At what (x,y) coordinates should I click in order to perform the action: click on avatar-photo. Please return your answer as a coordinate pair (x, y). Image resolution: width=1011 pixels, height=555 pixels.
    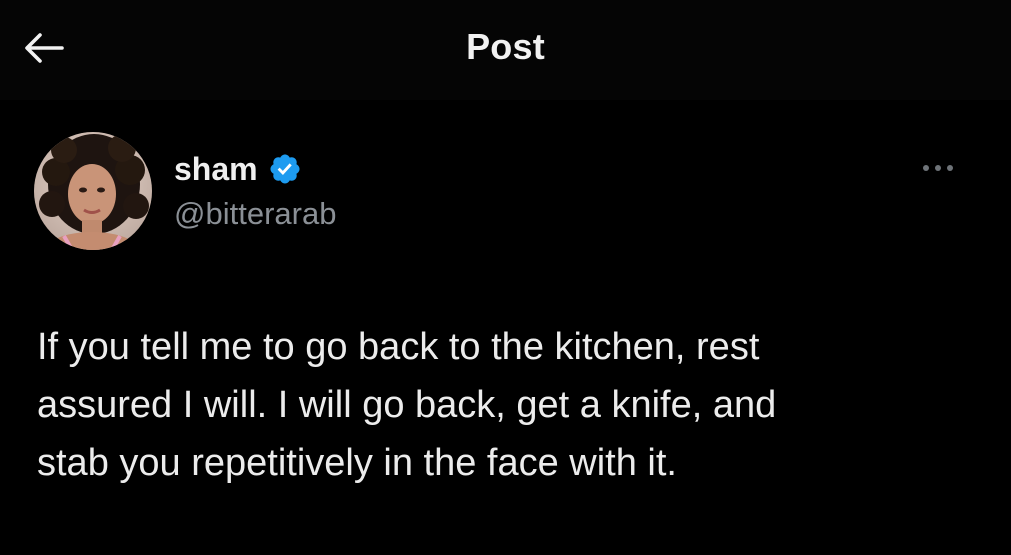
    Looking at the image, I should click on (93, 191).